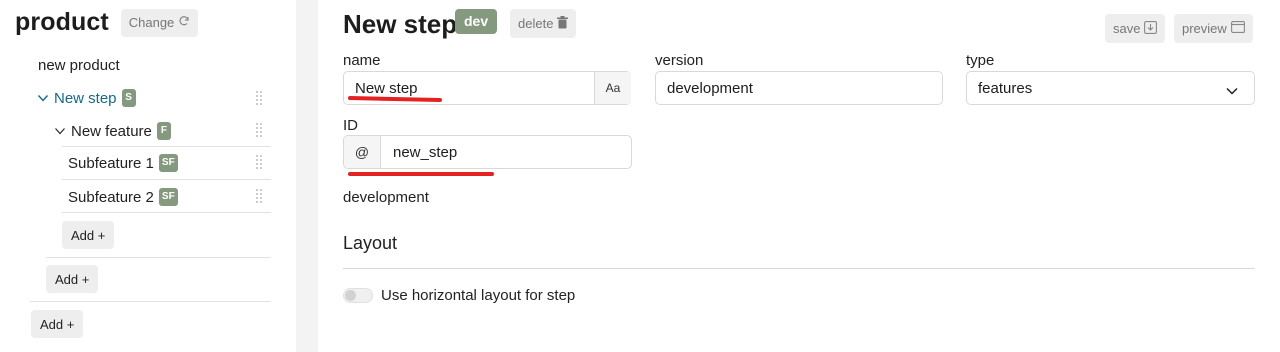  I want to click on delete-button: delete, so click(543, 23).